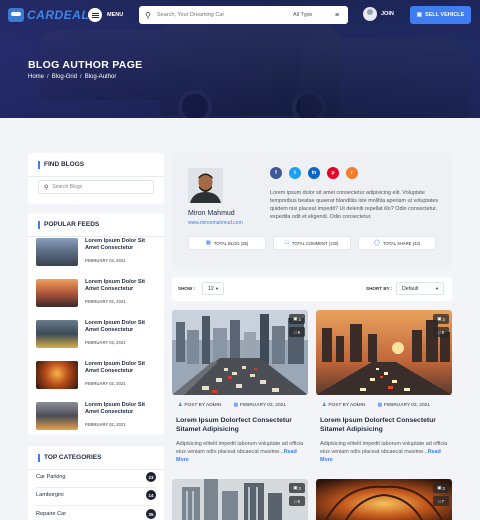 This screenshot has height=520, width=480. Describe the element at coordinates (151, 495) in the screenshot. I see `category-count: 14` at that location.